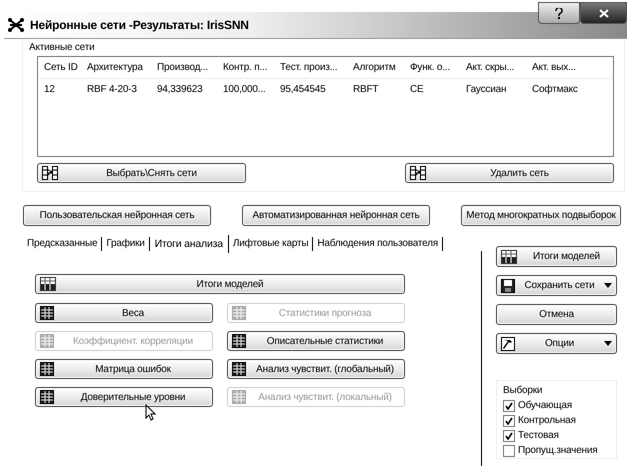  Describe the element at coordinates (375, 67) in the screenshot. I see `column-header: Алгоритм` at that location.